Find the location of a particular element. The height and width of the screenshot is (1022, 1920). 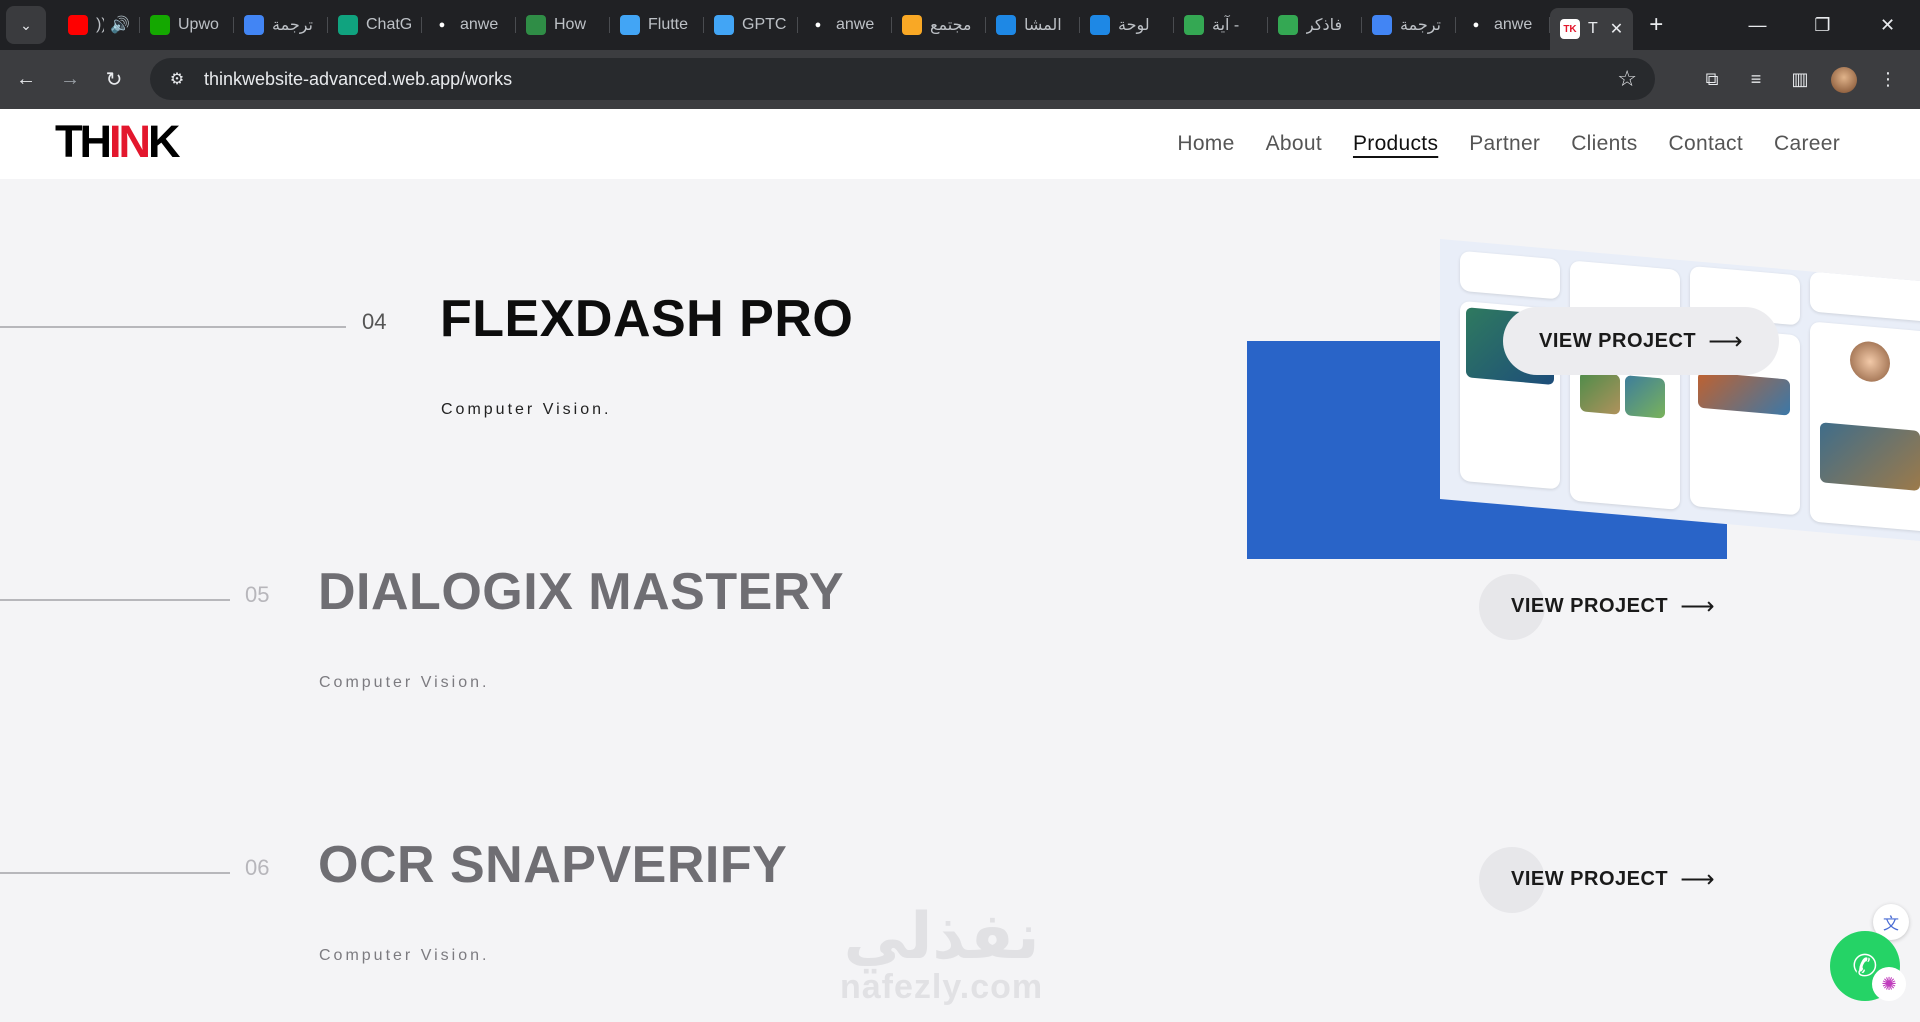

tab-7: GPTC is located at coordinates (751, 25).